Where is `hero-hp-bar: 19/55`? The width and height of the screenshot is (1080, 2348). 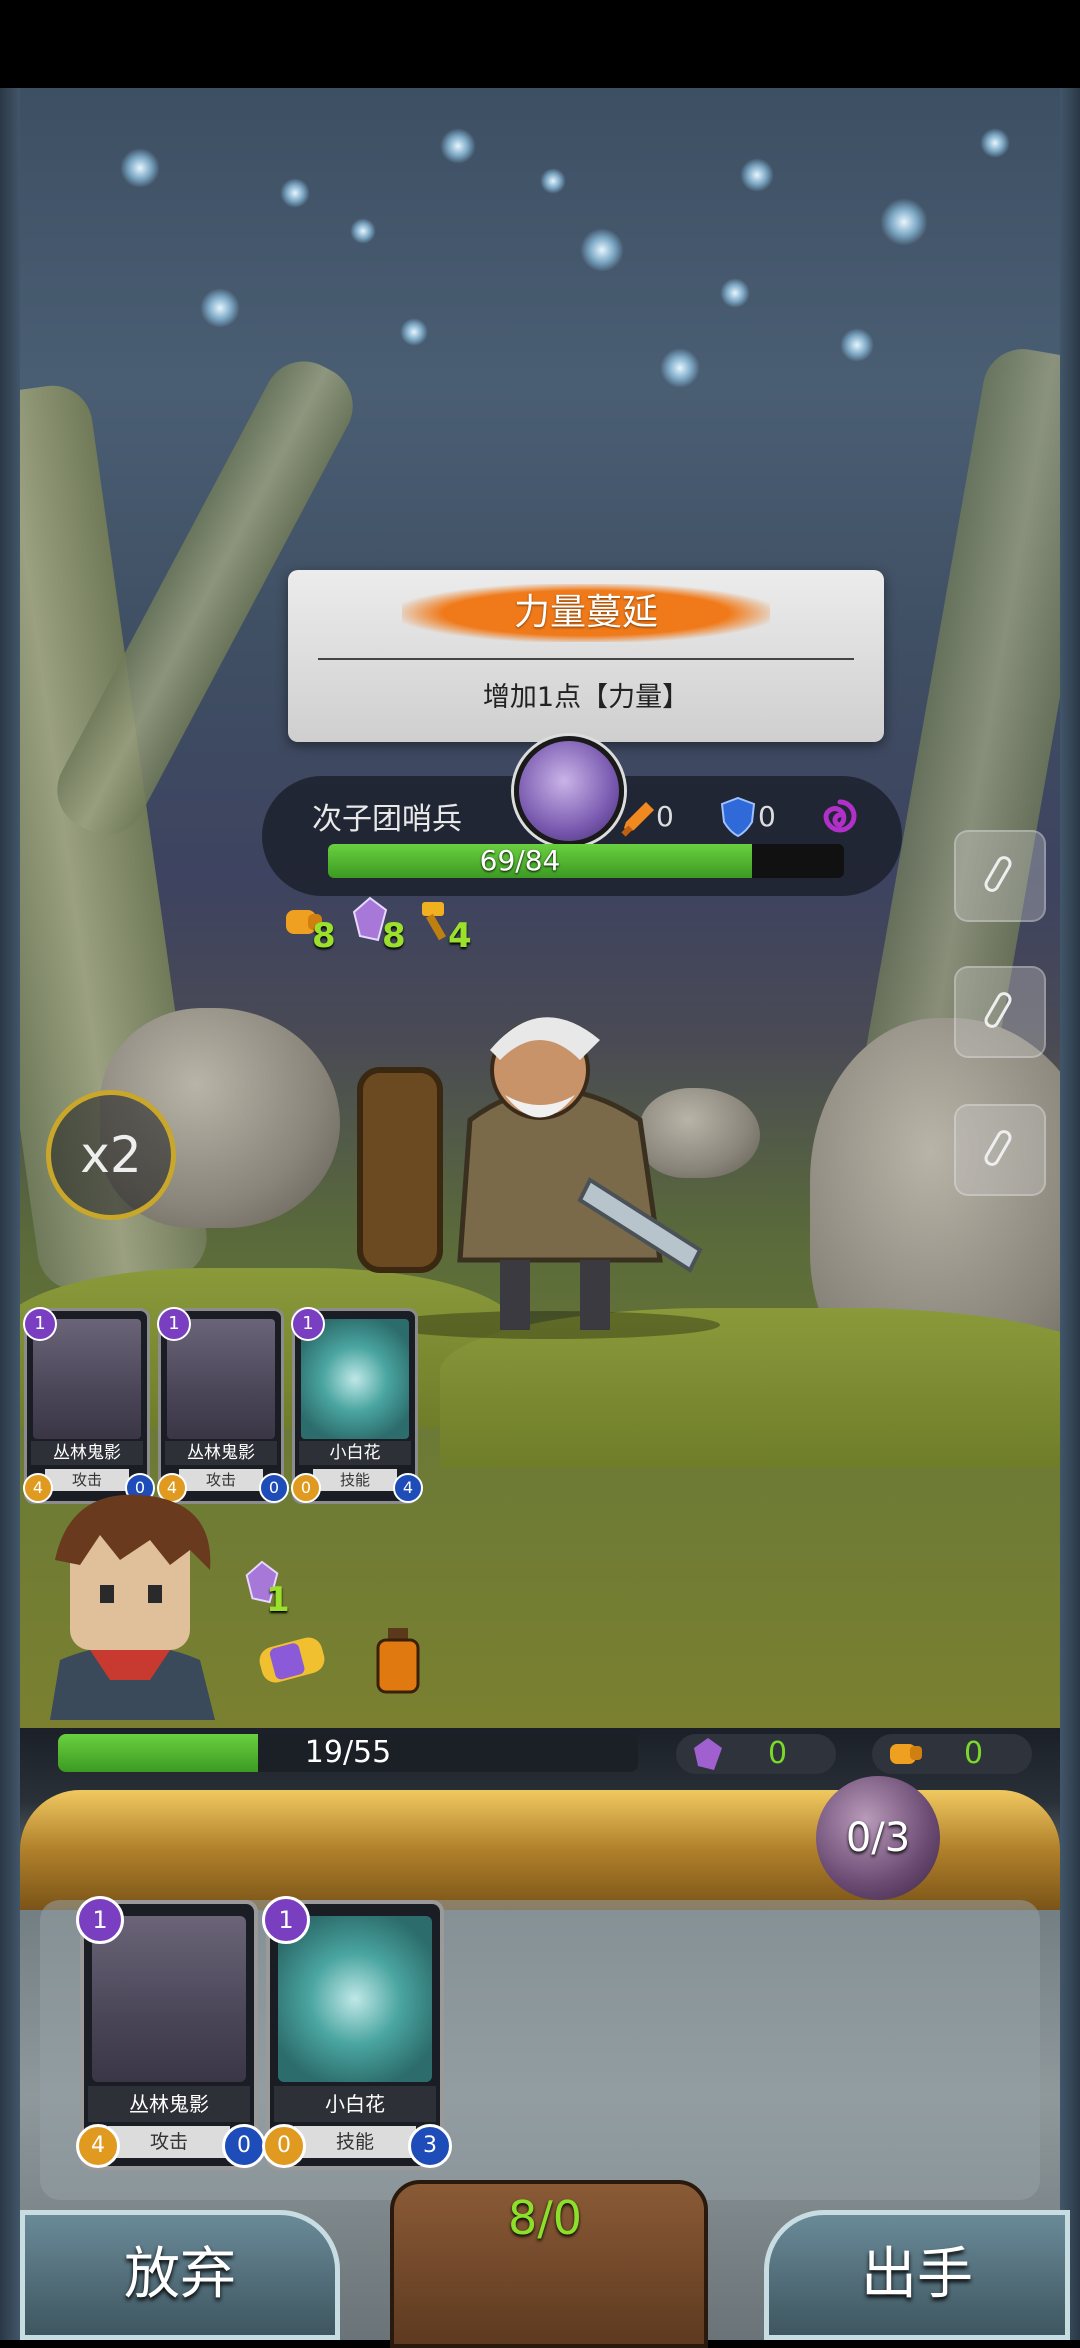
hero-hp-bar: 19/55 is located at coordinates (348, 1753).